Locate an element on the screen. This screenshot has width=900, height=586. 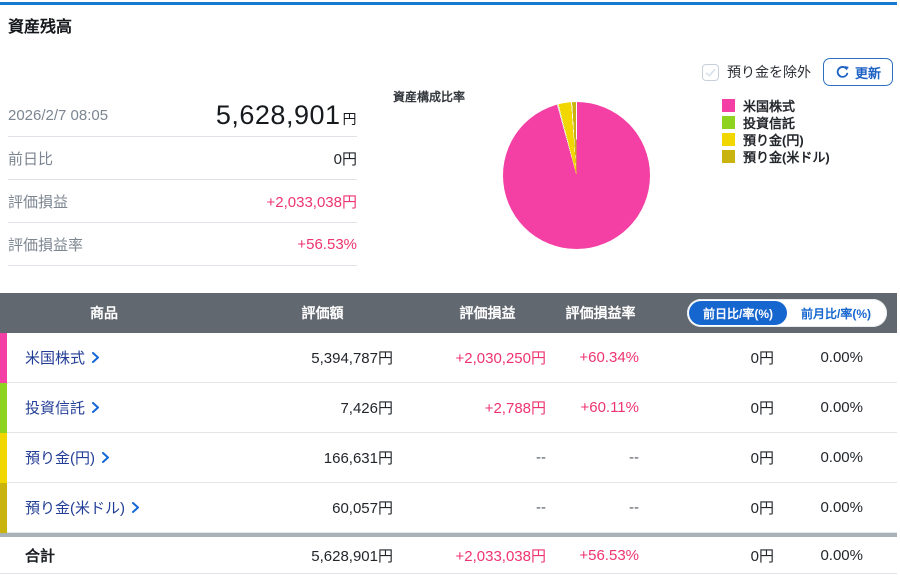
page-title: 資産残高 is located at coordinates (40, 27).